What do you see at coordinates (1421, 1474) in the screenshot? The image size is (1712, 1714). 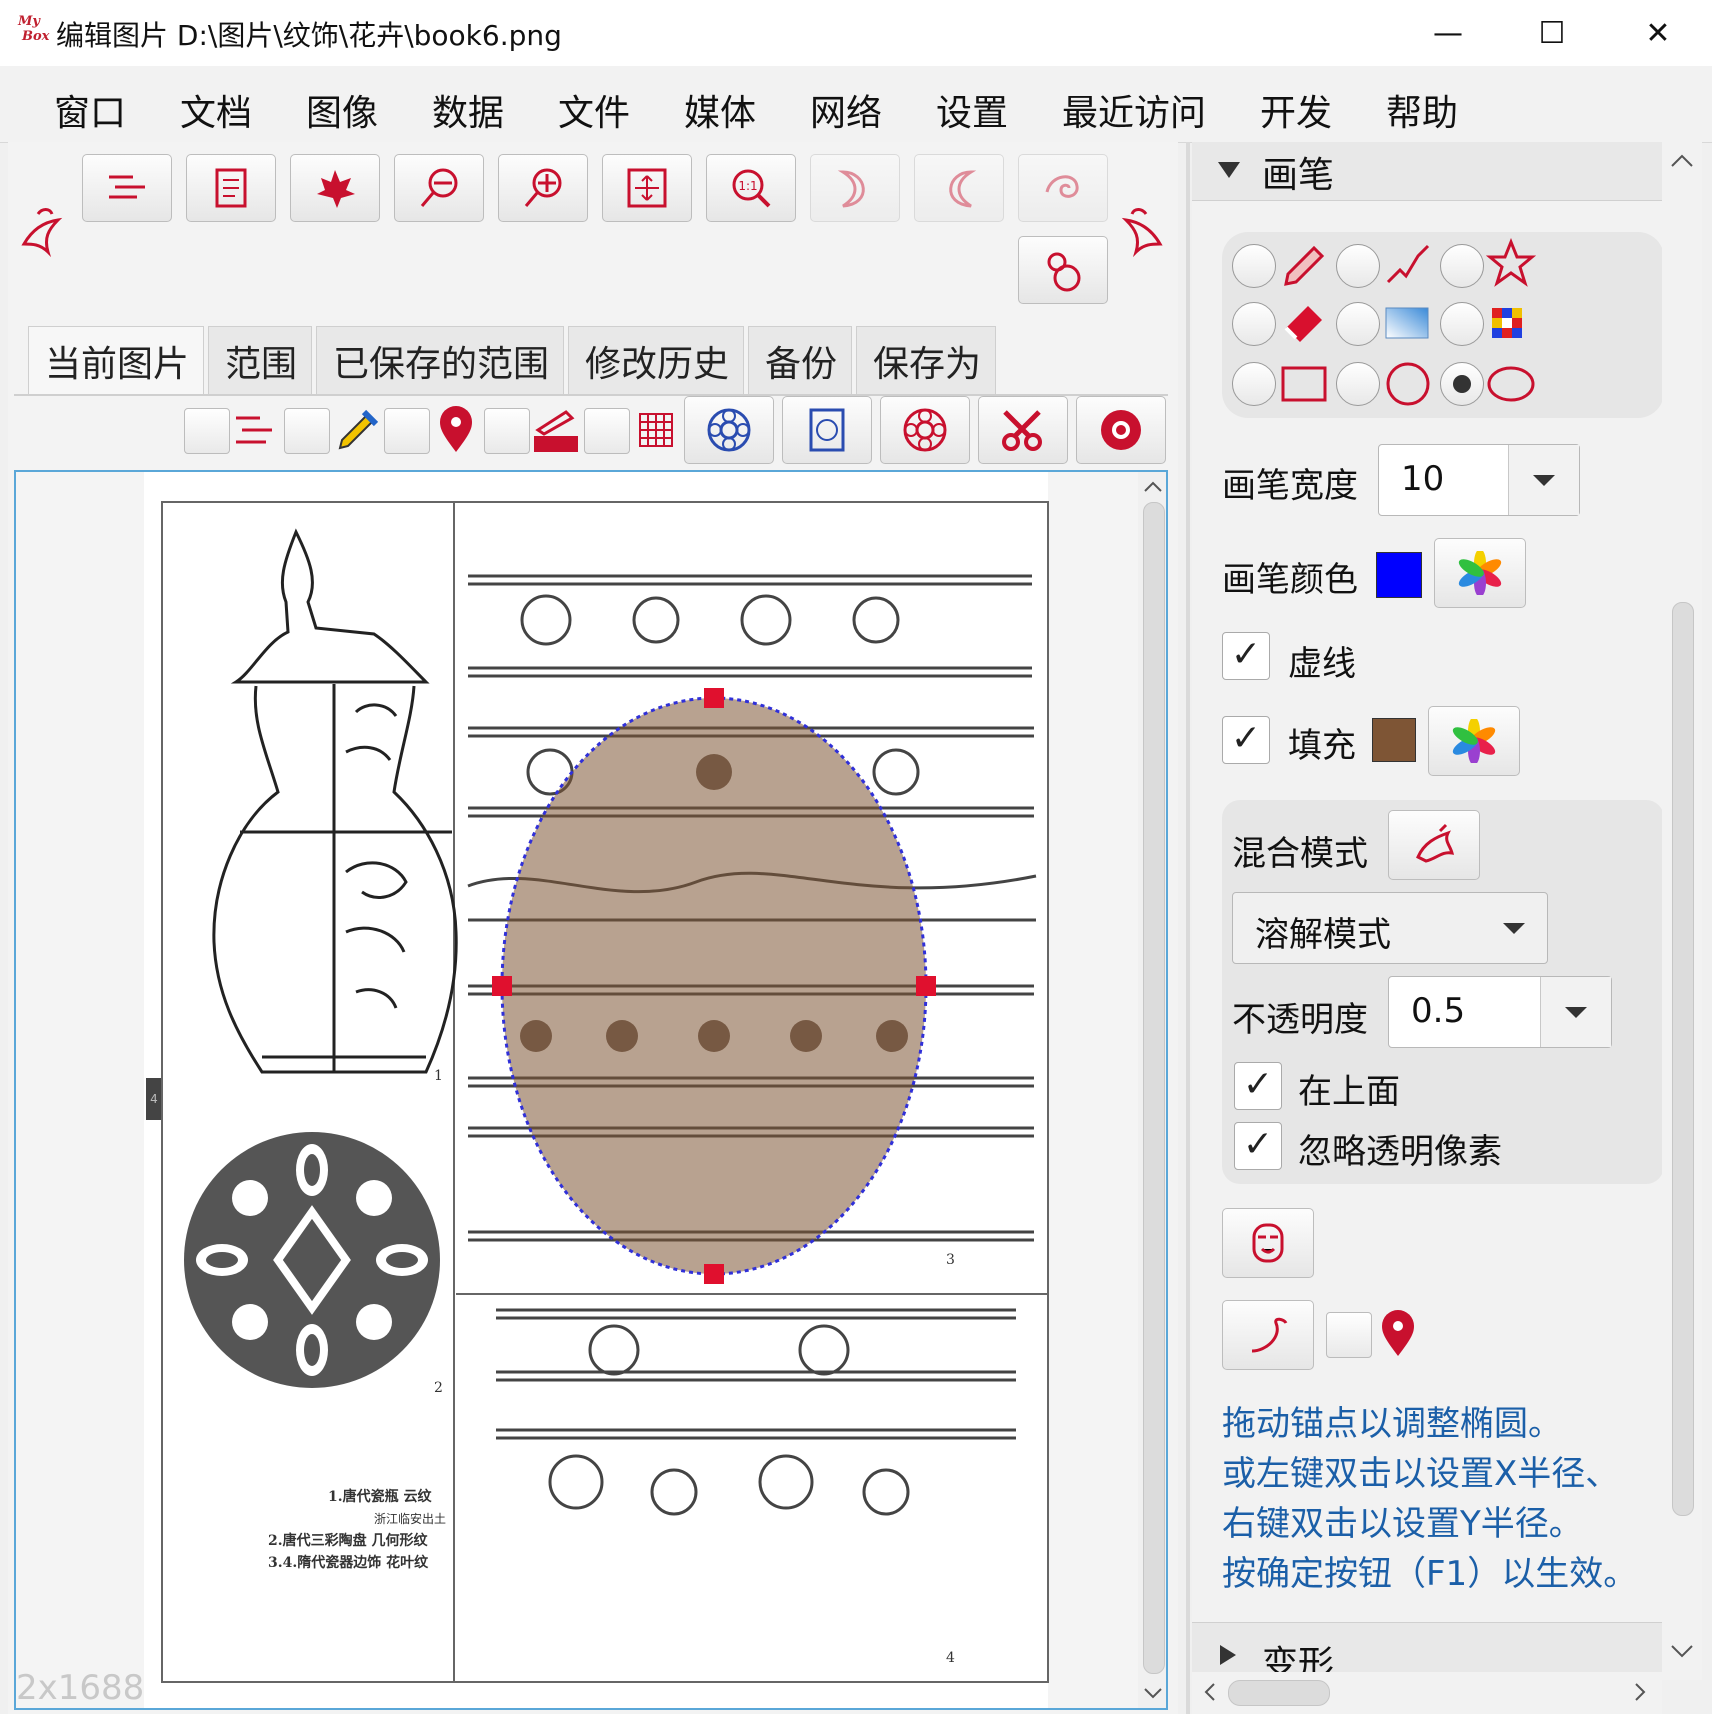 I see `hint-line-2: 或左键双击以设置X半径、` at bounding box center [1421, 1474].